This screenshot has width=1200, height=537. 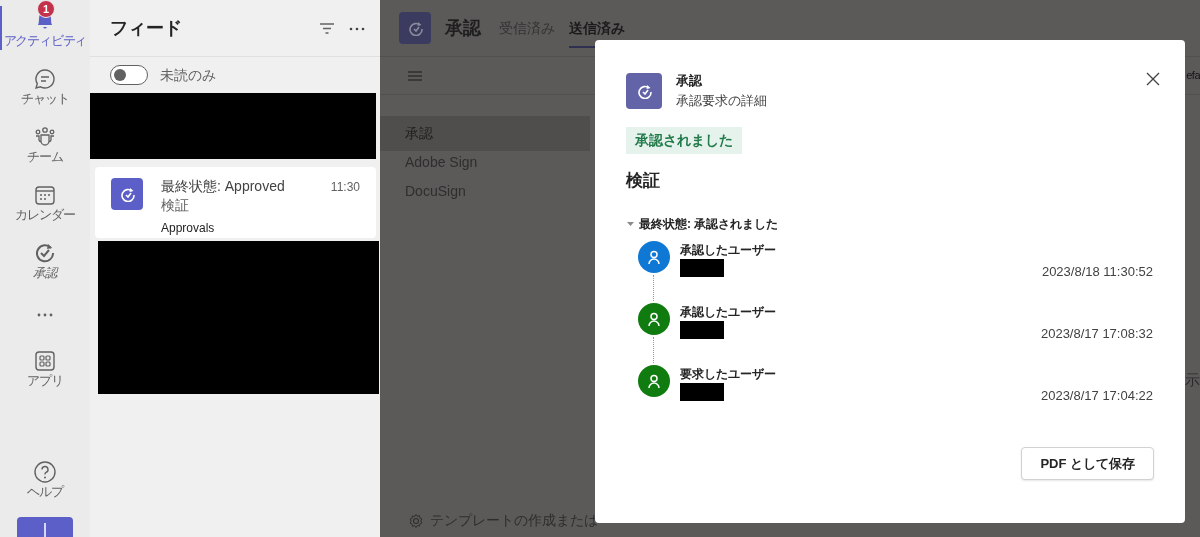 I want to click on partial-text: efa, so click(x=1193, y=76).